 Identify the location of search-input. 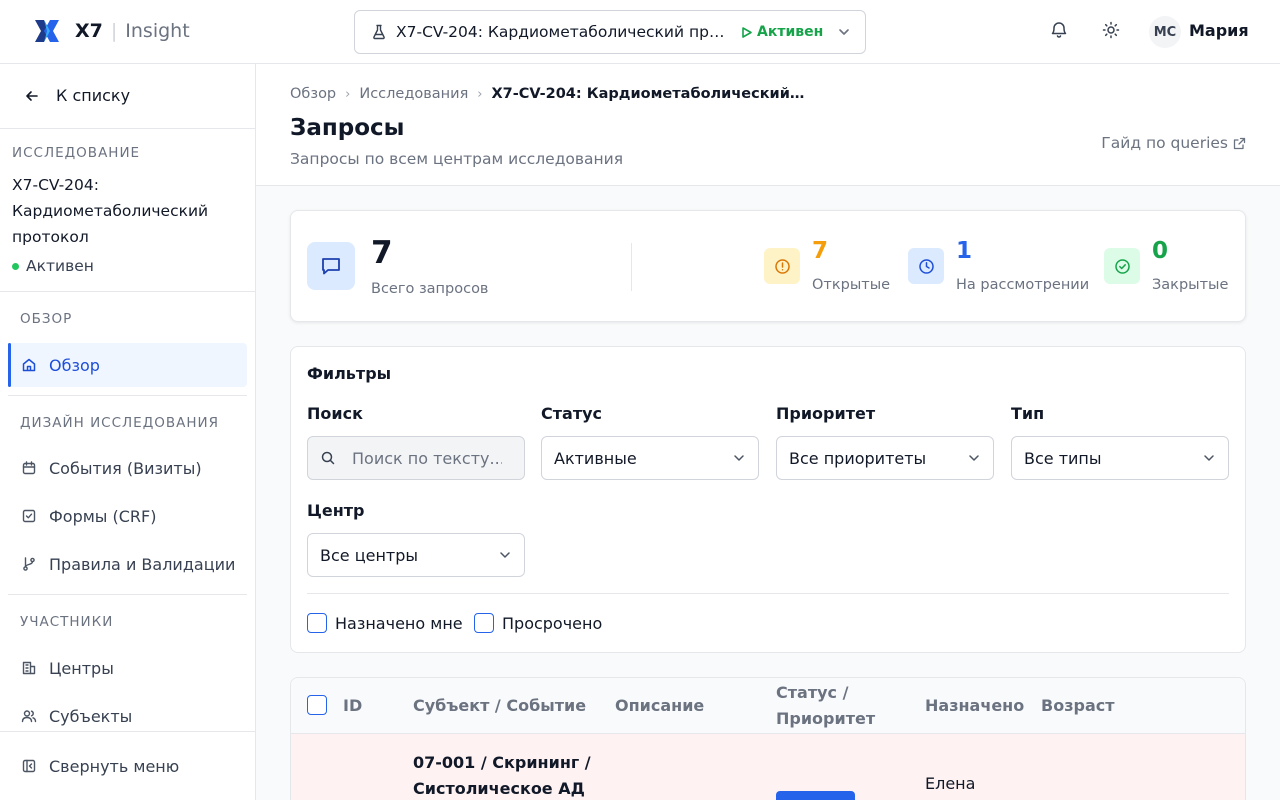
(427, 458).